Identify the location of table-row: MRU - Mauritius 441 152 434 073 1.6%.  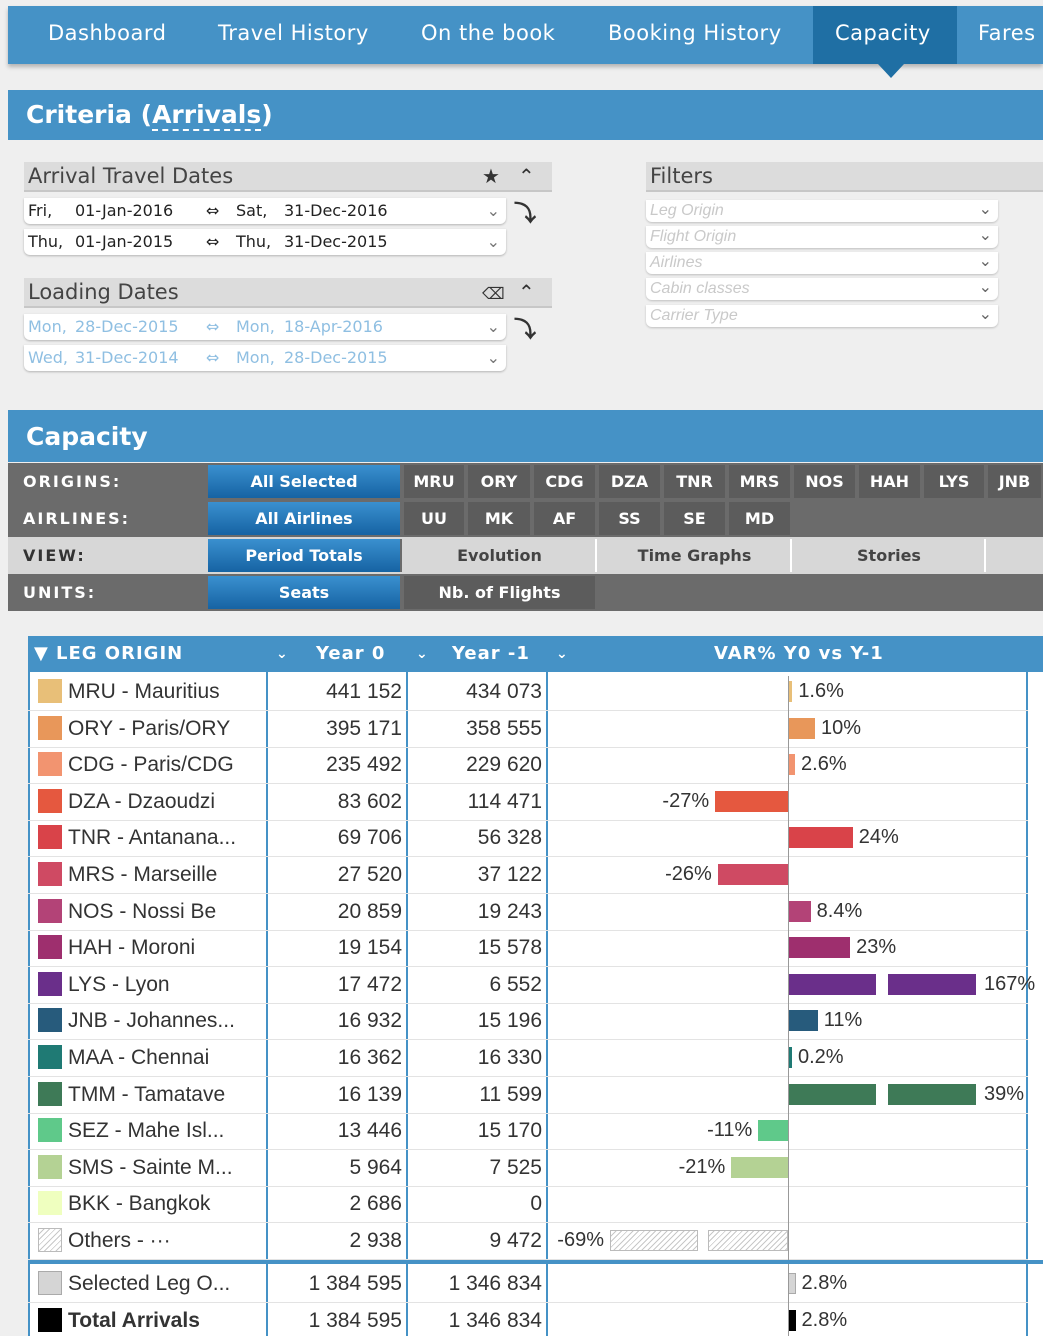
(528, 691).